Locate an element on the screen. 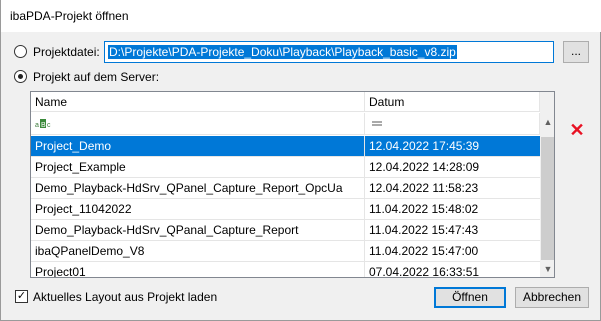 This screenshot has width=601, height=321. title-bar: ibaPDA-Projekt öffnen is located at coordinates (301, 16).